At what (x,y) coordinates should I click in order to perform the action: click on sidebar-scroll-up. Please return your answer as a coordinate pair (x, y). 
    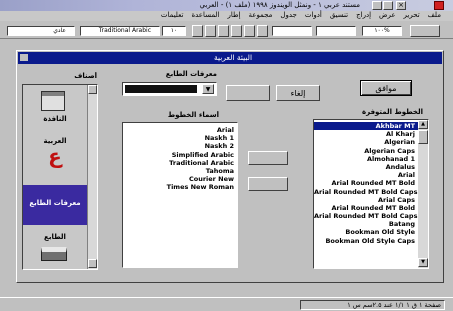
    Looking at the image, I should click on (92, 89).